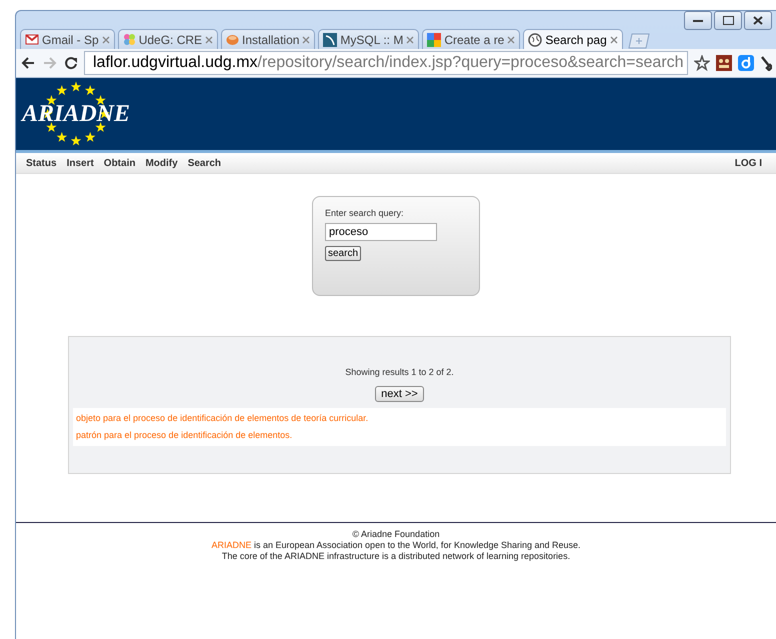 Image resolution: width=776 pixels, height=639 pixels. What do you see at coordinates (205, 163) in the screenshot?
I see `nav-link: Search` at bounding box center [205, 163].